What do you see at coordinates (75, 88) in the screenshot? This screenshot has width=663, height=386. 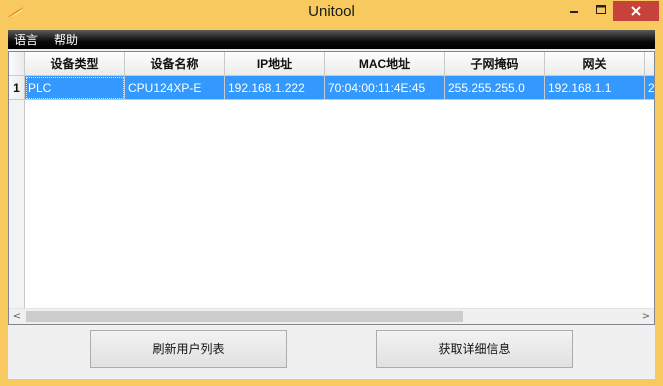 I see `cell-device-type: PLC` at bounding box center [75, 88].